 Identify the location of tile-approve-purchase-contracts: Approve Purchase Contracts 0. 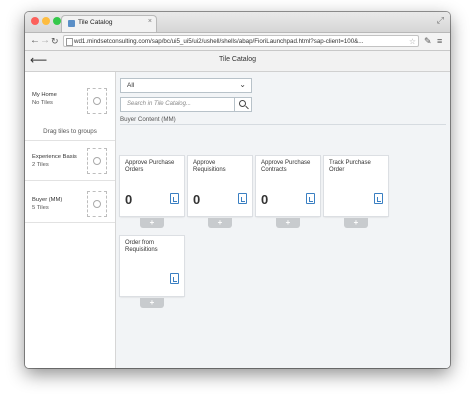
(288, 186).